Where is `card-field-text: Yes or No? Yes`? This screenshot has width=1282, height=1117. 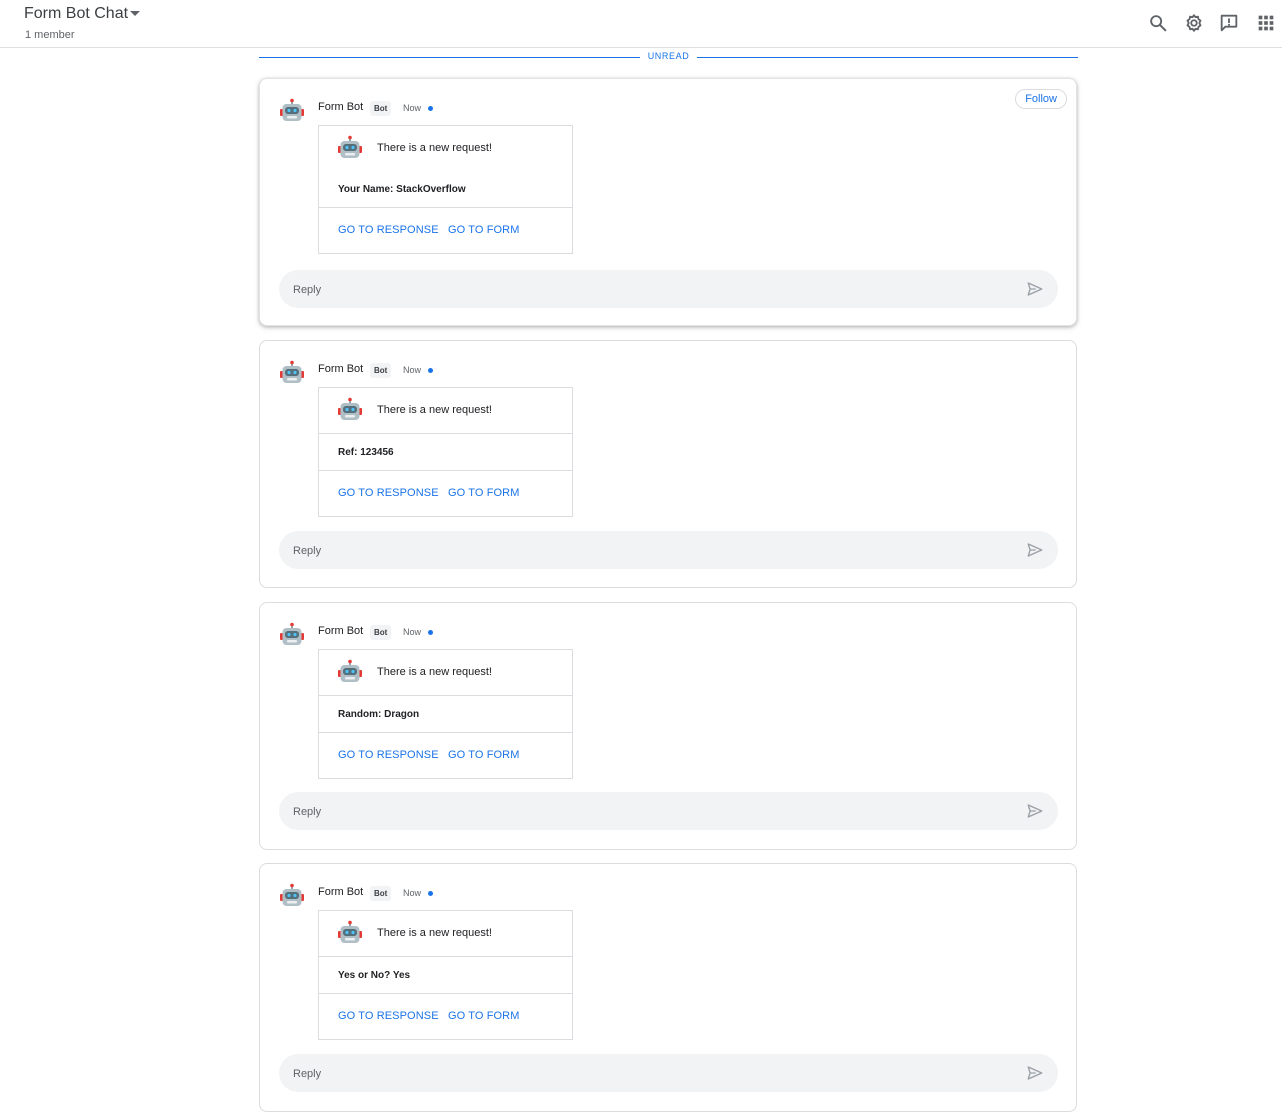
card-field-text: Yes or No? Yes is located at coordinates (374, 975).